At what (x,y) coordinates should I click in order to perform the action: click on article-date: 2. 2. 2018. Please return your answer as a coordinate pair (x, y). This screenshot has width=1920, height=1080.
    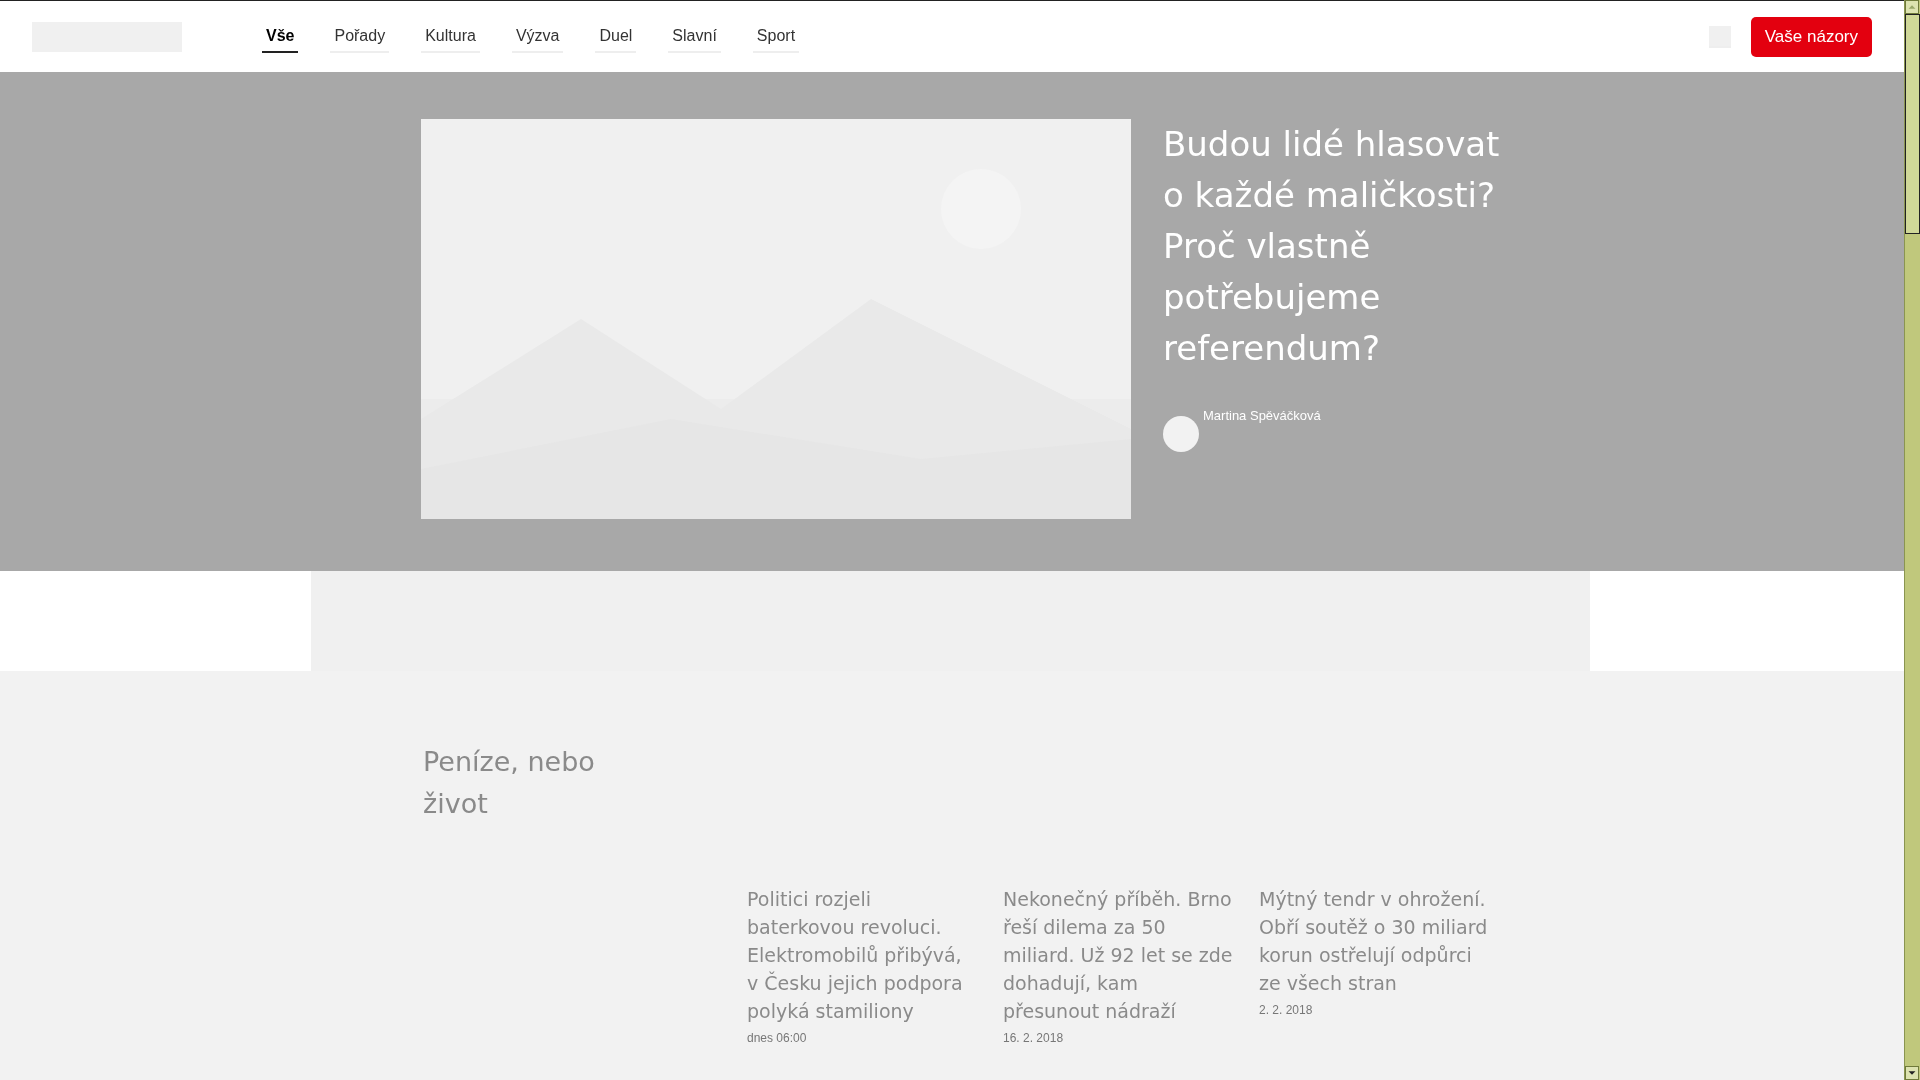
    Looking at the image, I should click on (1286, 1010).